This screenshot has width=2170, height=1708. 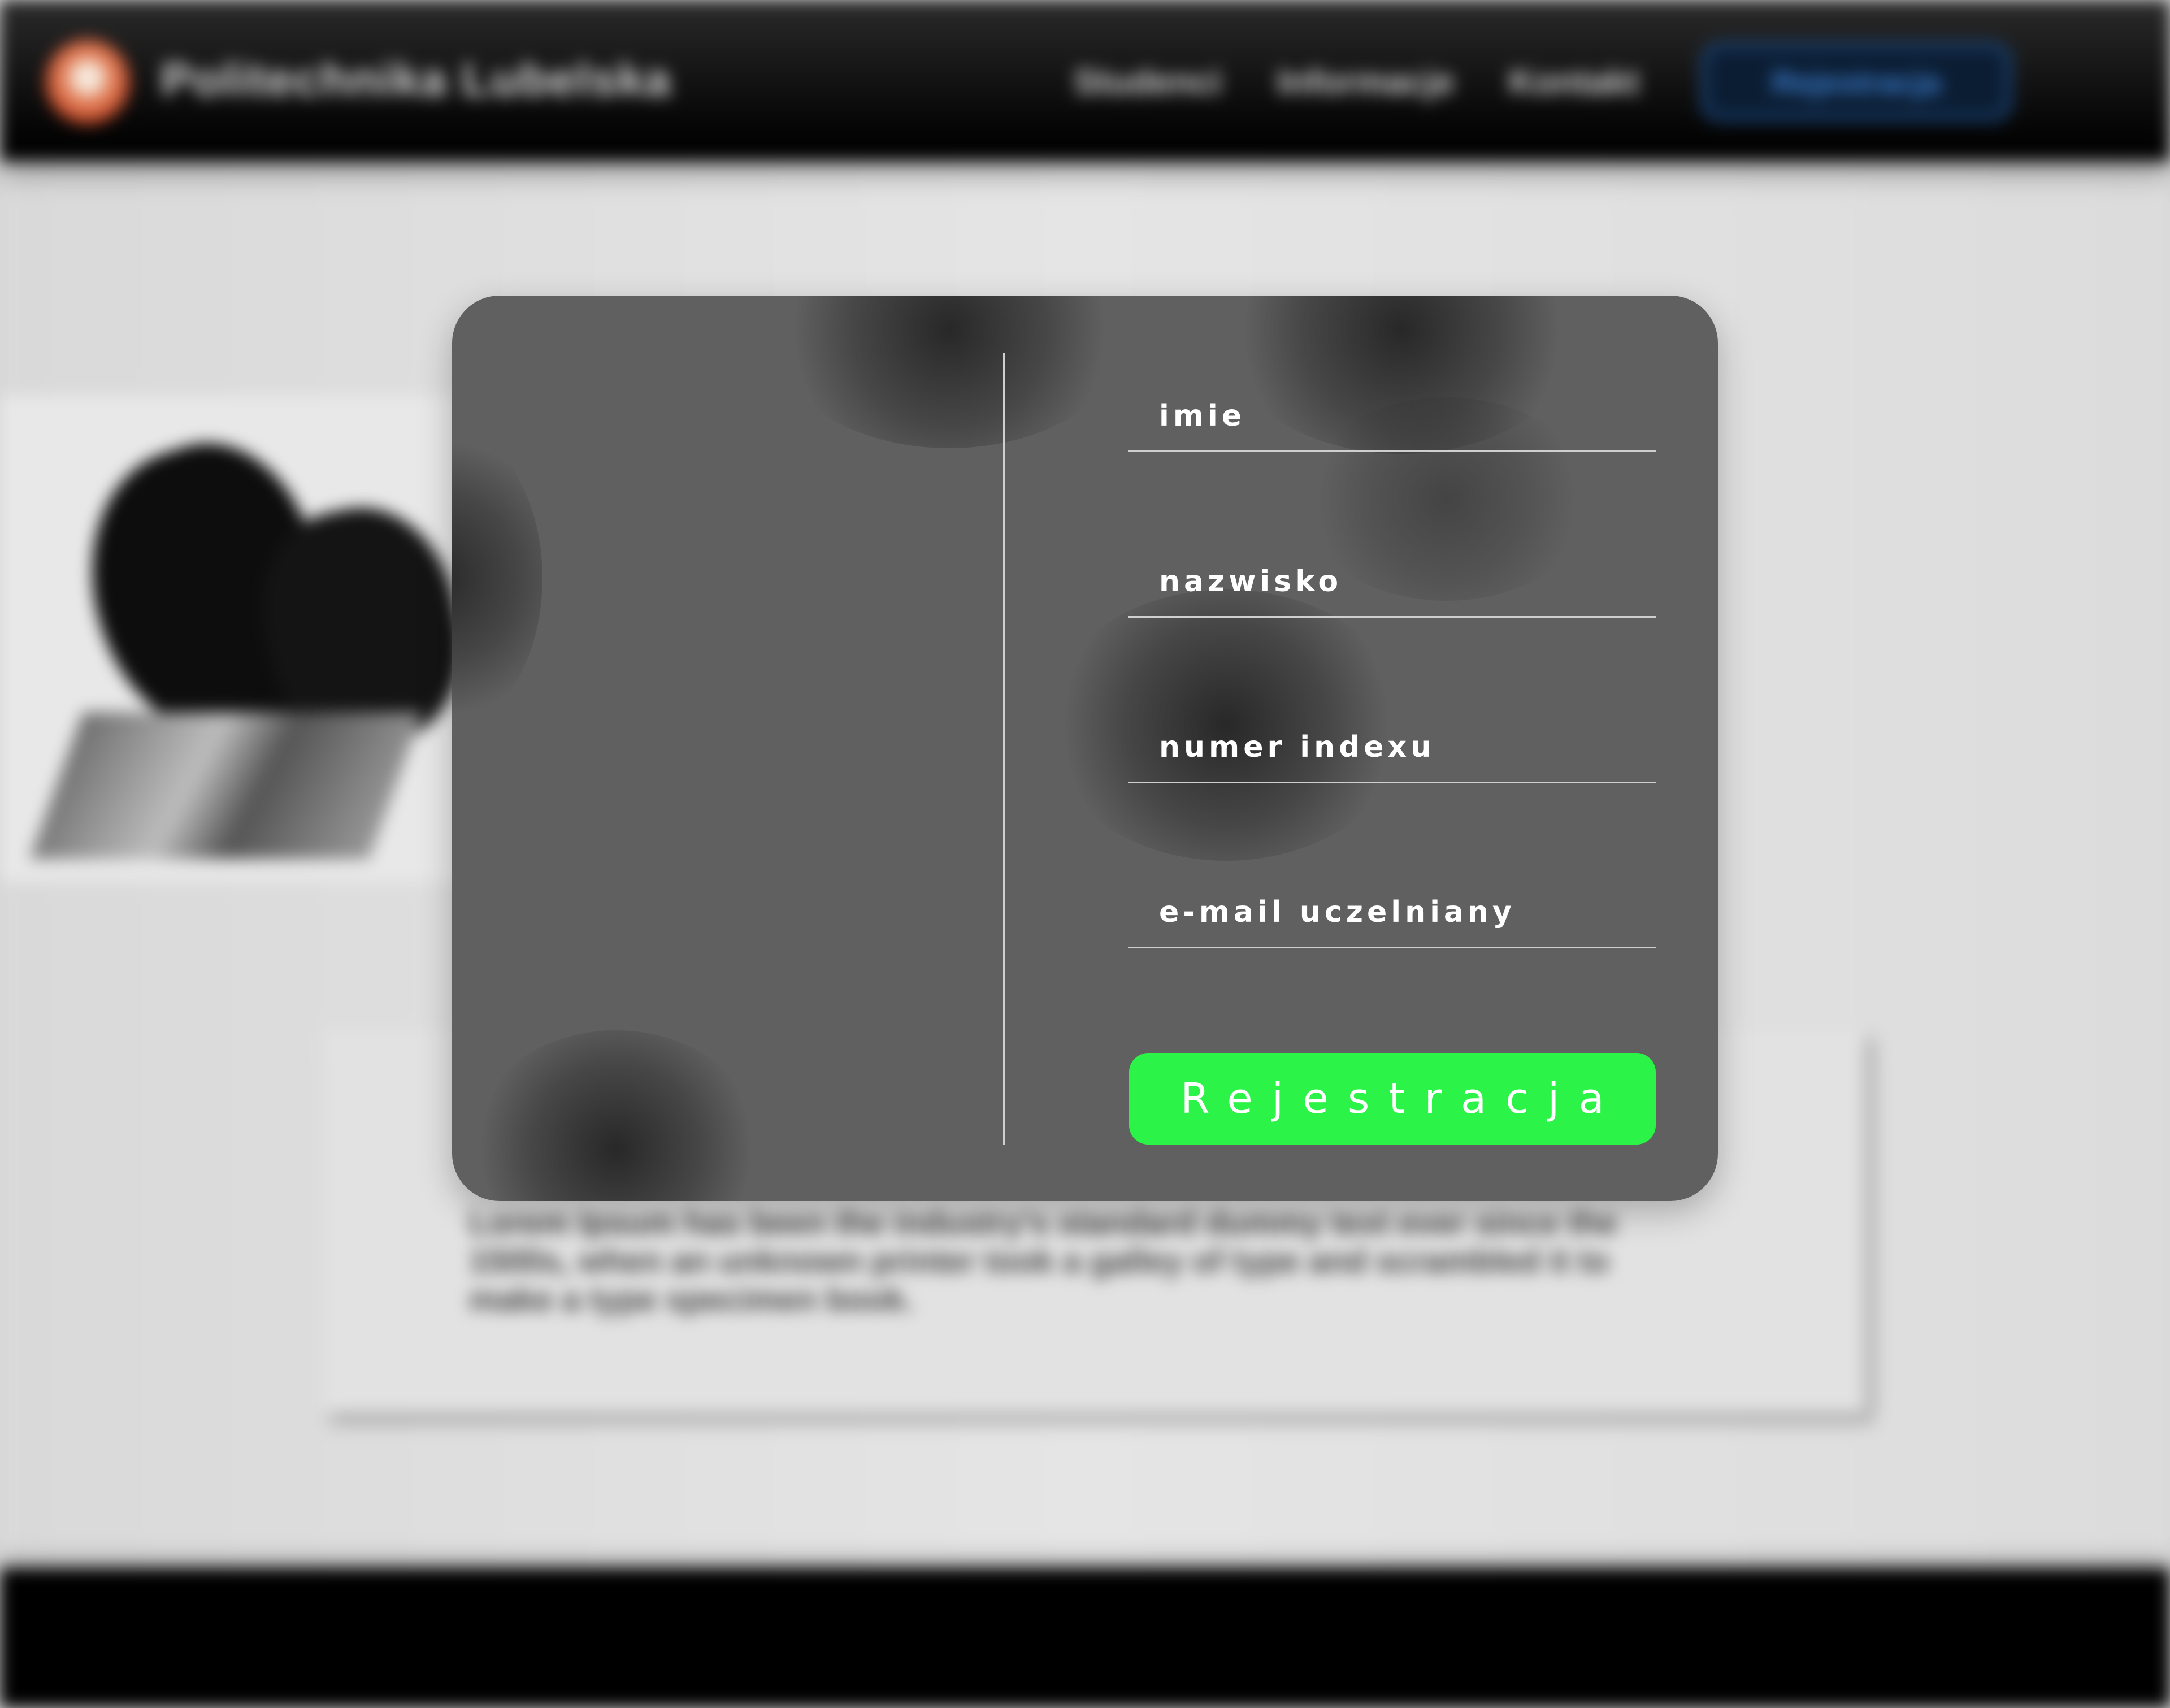 I want to click on last-name-field, so click(x=1392, y=583).